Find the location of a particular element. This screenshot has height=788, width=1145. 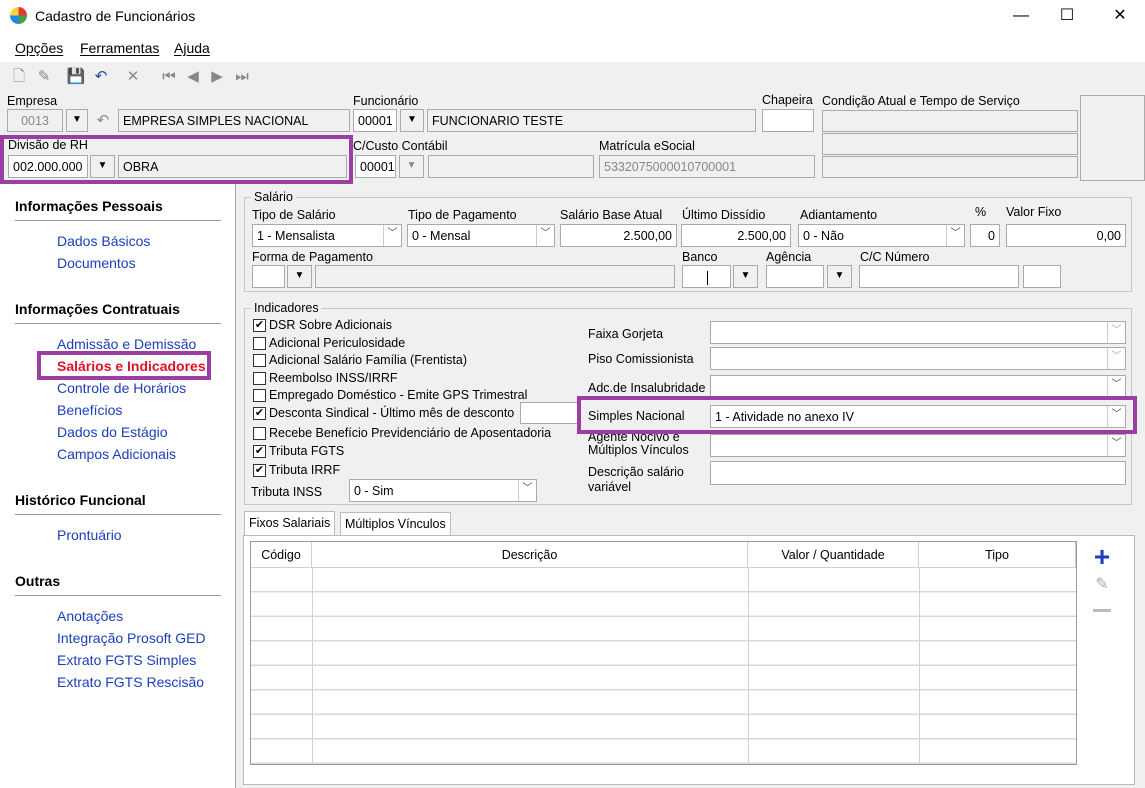

divisao-code-field: 002.000.000 is located at coordinates (48, 166).